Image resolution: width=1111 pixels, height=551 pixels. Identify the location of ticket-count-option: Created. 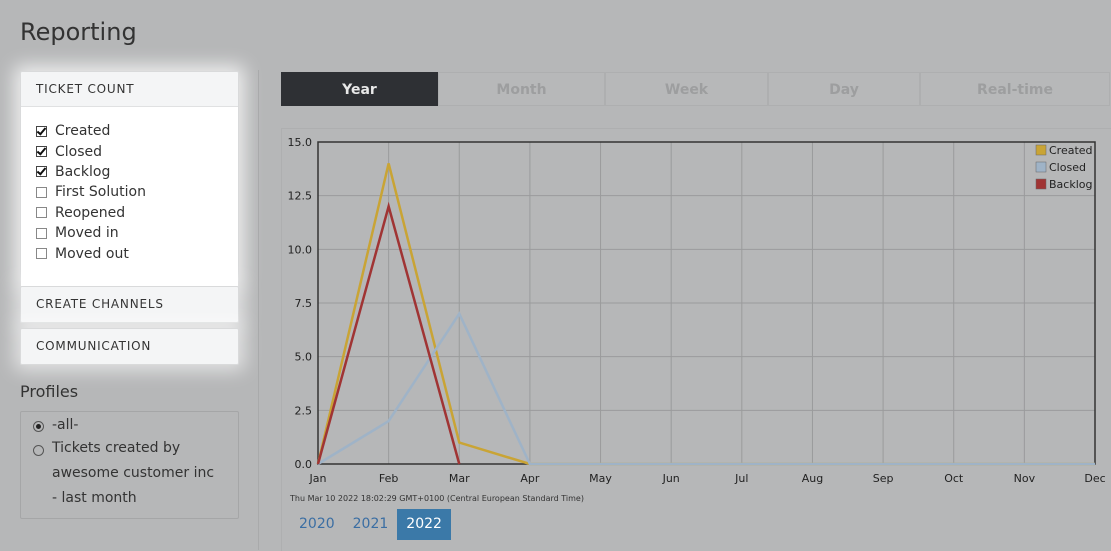
(129, 131).